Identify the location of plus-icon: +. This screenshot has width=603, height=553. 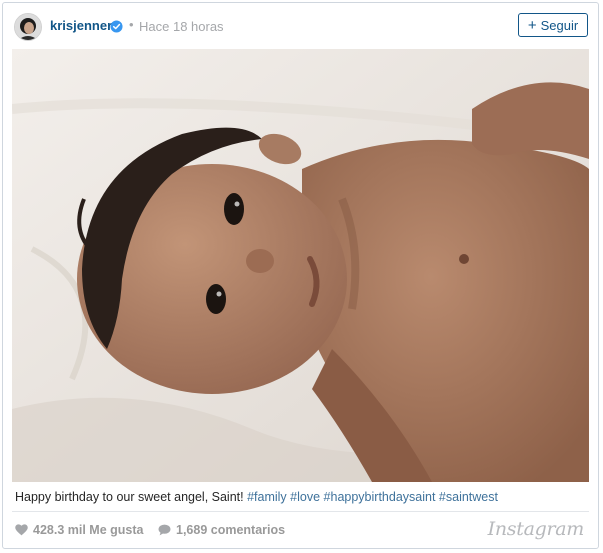
(532, 25).